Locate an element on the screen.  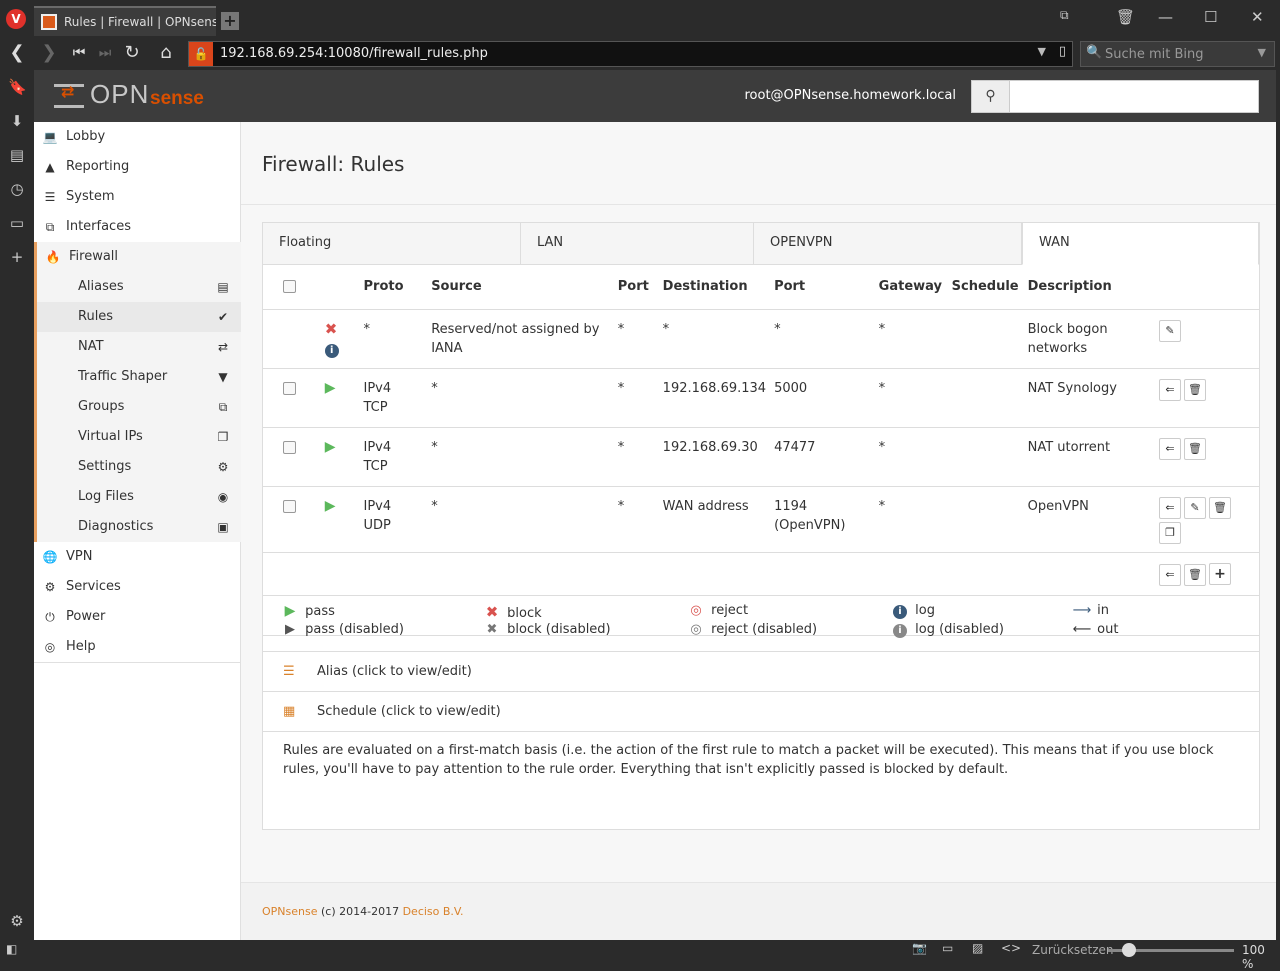
cell-destination: 192.168.69.134 is located at coordinates (714, 398).